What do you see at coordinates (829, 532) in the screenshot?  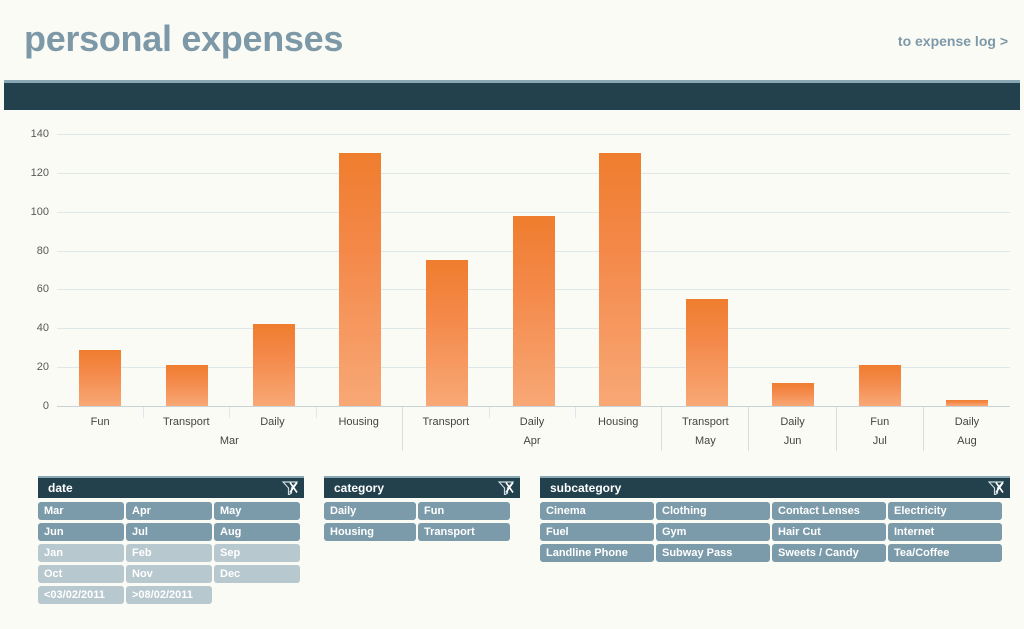 I see `filter-chip: Hair Cut` at bounding box center [829, 532].